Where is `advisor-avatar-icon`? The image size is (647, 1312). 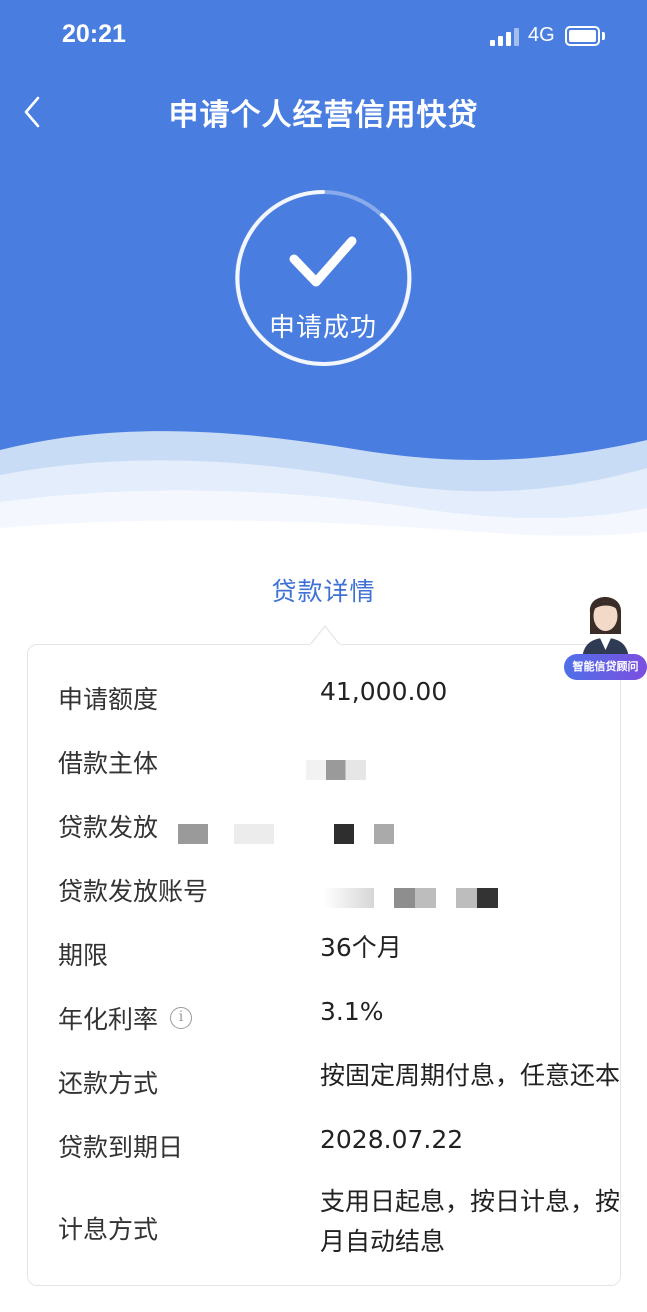
advisor-avatar-icon is located at coordinates (605, 629).